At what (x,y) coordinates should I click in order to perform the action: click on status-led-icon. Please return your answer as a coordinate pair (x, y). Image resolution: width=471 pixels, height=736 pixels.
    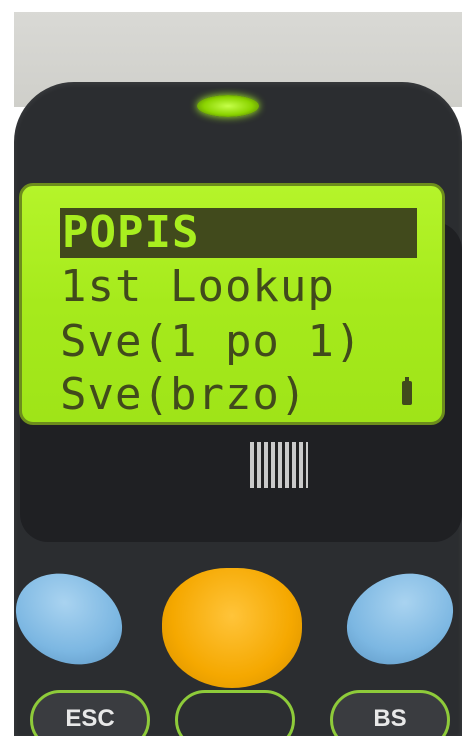
    Looking at the image, I should click on (228, 106).